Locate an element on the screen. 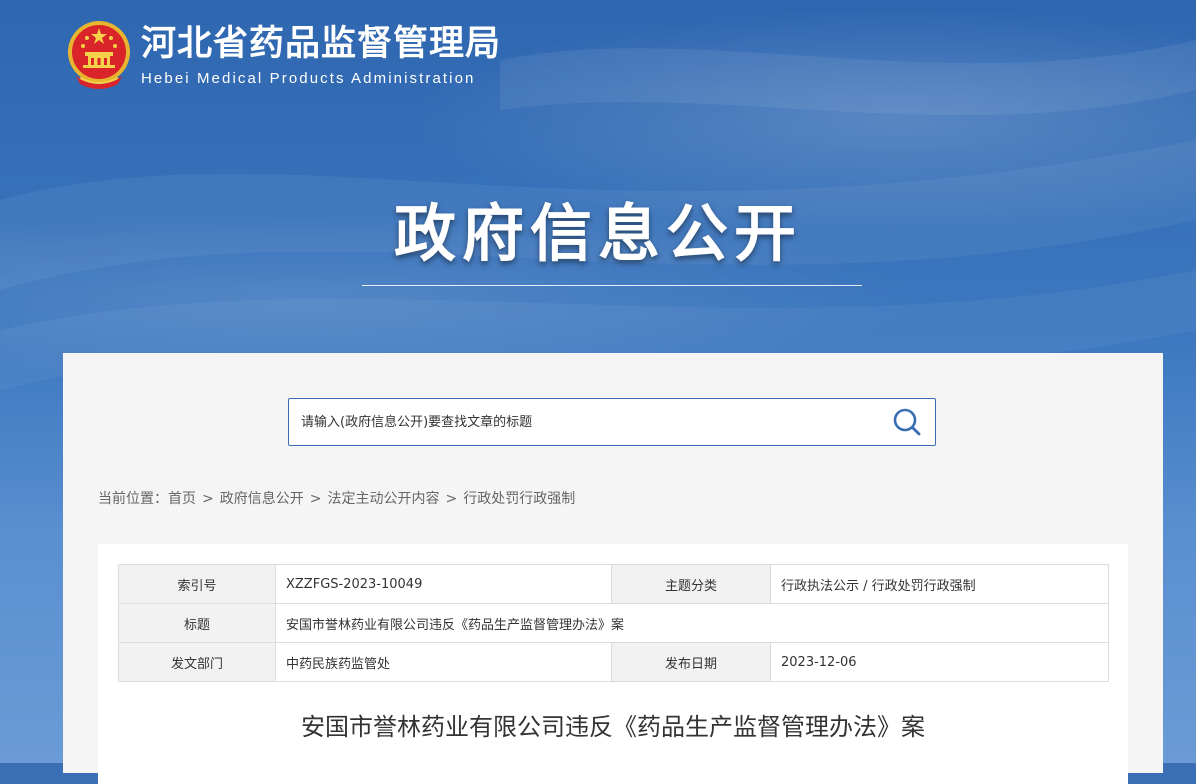  site-name-english: Hebei Medical Products Administration is located at coordinates (308, 78).